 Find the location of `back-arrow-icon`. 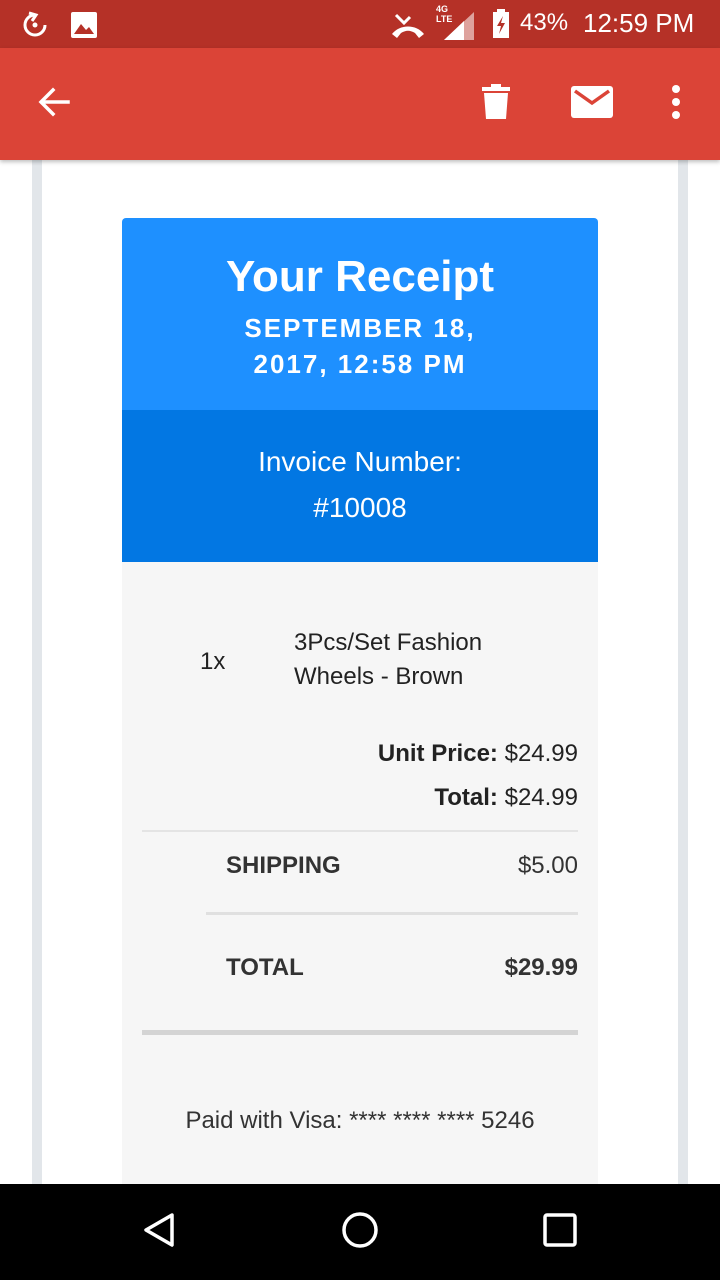

back-arrow-icon is located at coordinates (54, 104).